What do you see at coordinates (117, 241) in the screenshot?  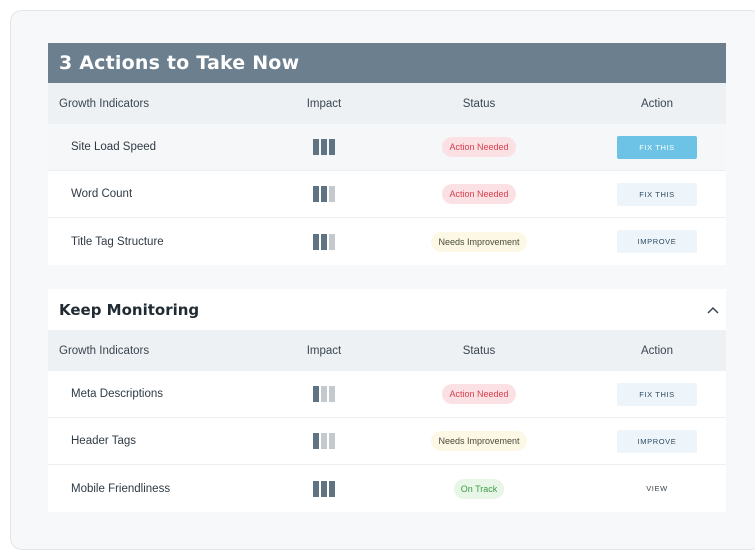 I see `indicator-name: Title Tag Structure` at bounding box center [117, 241].